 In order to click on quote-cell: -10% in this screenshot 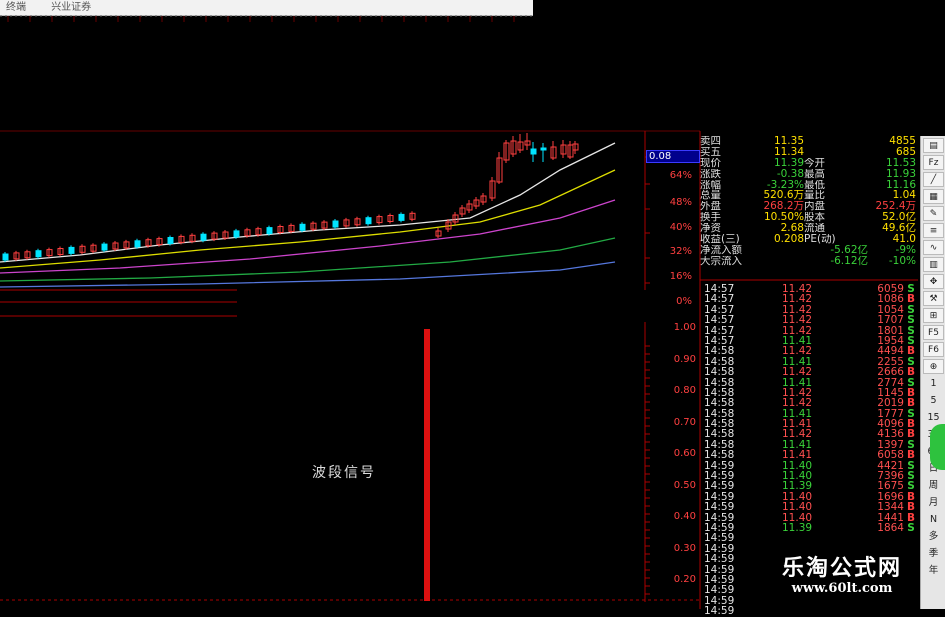, I will do `click(902, 261)`.